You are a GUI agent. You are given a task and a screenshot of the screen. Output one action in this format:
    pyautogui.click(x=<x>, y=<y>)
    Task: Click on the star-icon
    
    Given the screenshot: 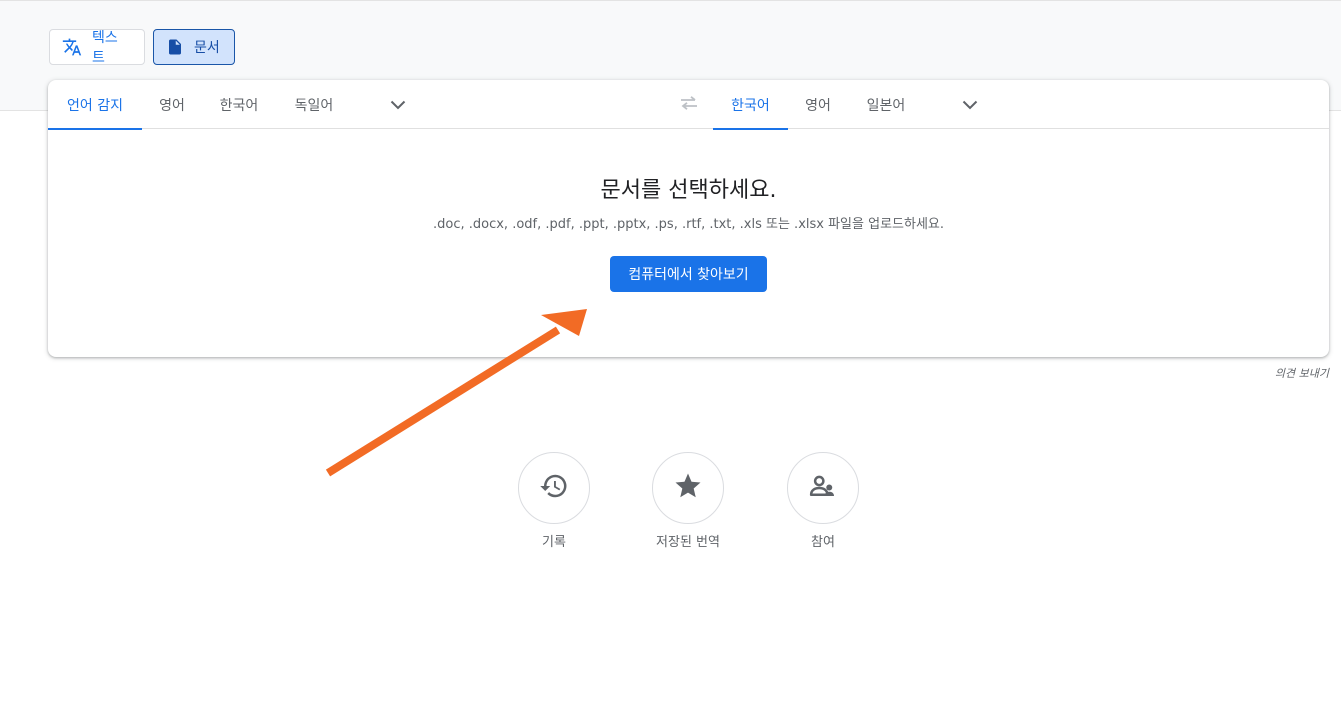 What is the action you would take?
    pyautogui.click(x=688, y=488)
    